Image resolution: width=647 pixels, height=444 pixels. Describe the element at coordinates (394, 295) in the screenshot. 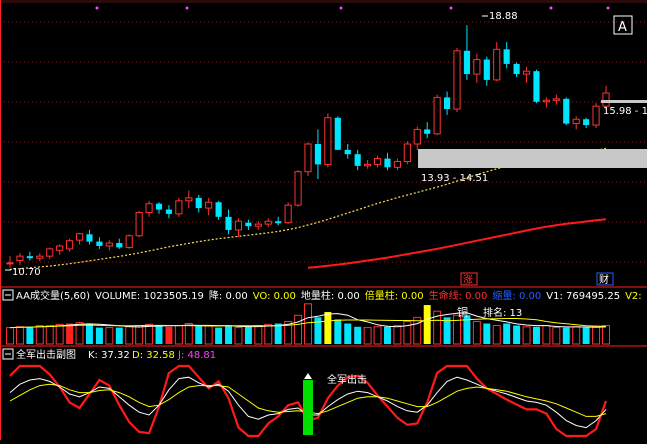

I see `volume-header-item: 倍量柱: 0.00` at that location.